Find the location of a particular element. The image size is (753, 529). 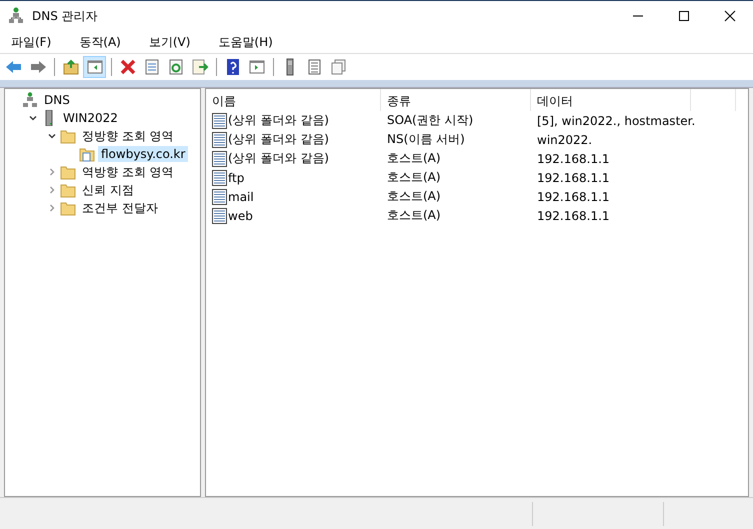

forward-icon is located at coordinates (37, 67).